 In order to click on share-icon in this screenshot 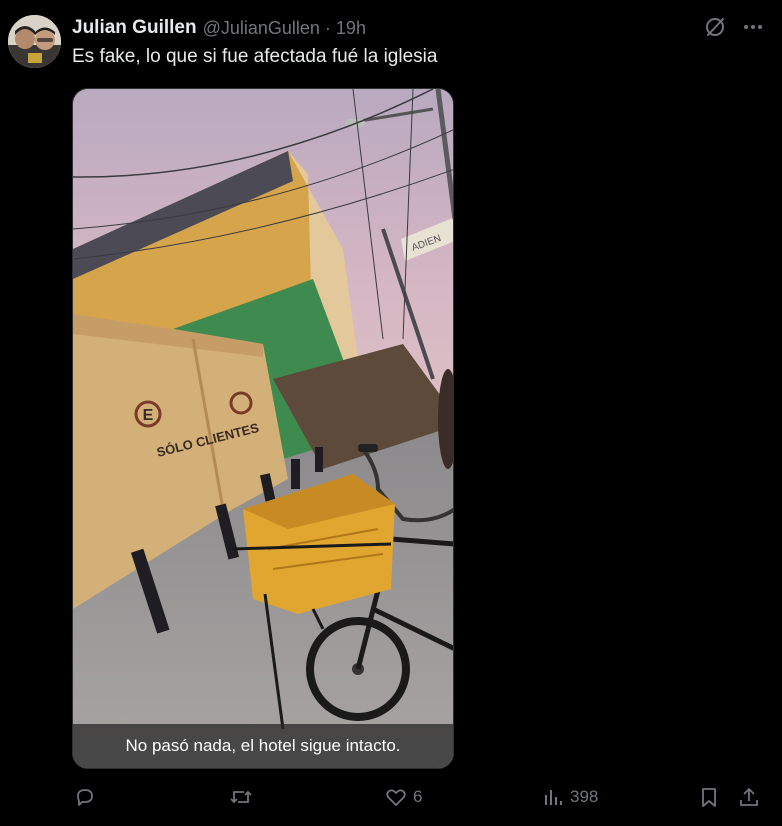, I will do `click(749, 797)`.